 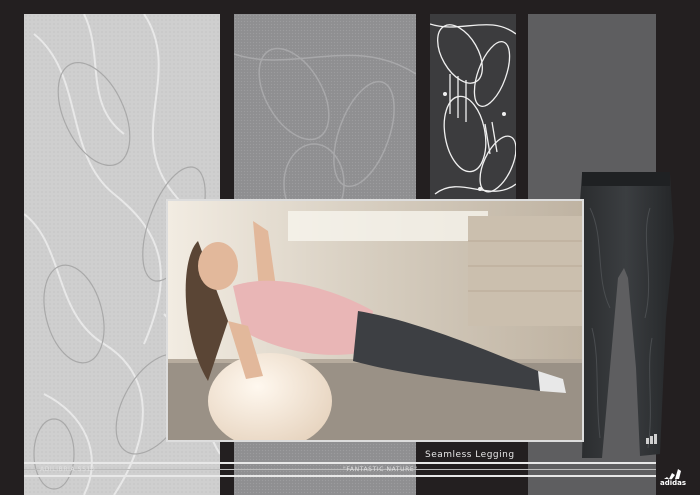 I want to click on pattern-panel-dark, so click(x=473, y=111).